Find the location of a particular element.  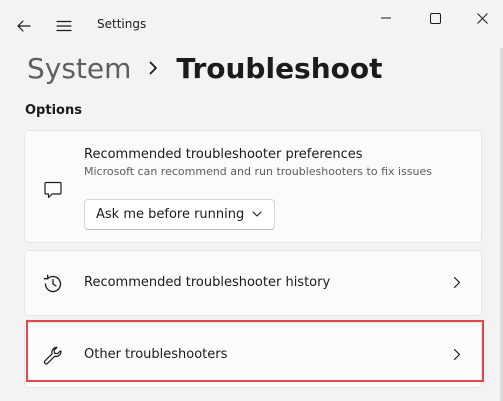

feedback-chat-icon is located at coordinates (53, 190).